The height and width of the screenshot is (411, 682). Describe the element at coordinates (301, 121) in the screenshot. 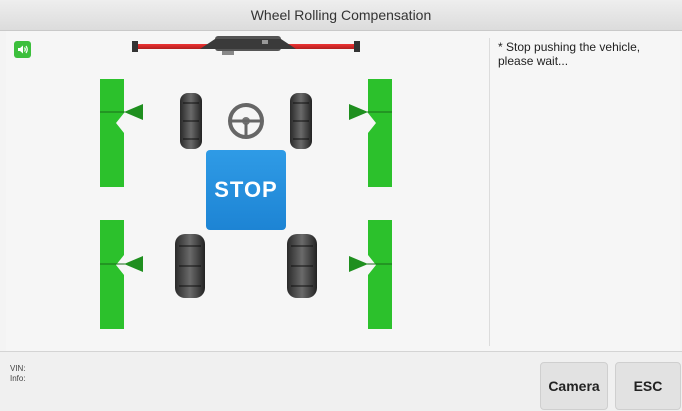

I see `front-right-tire-icon` at that location.